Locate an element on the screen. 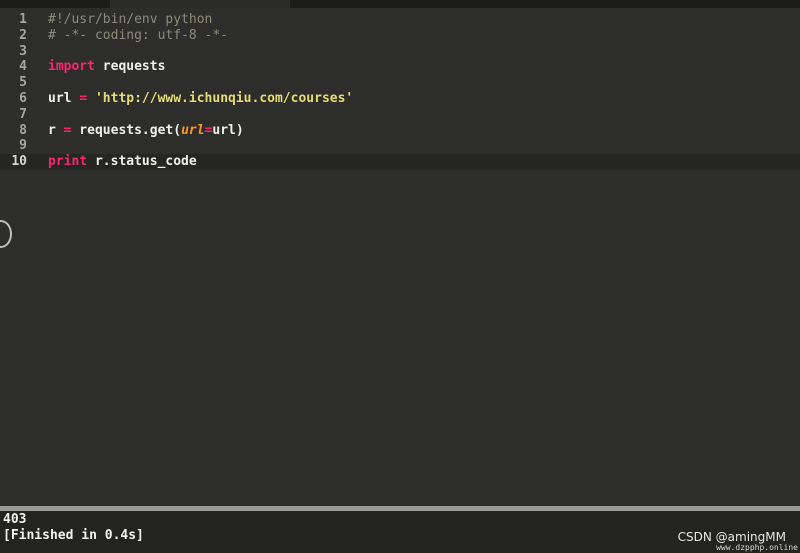 The height and width of the screenshot is (553, 800). line-number: 1 is located at coordinates (23, 19).